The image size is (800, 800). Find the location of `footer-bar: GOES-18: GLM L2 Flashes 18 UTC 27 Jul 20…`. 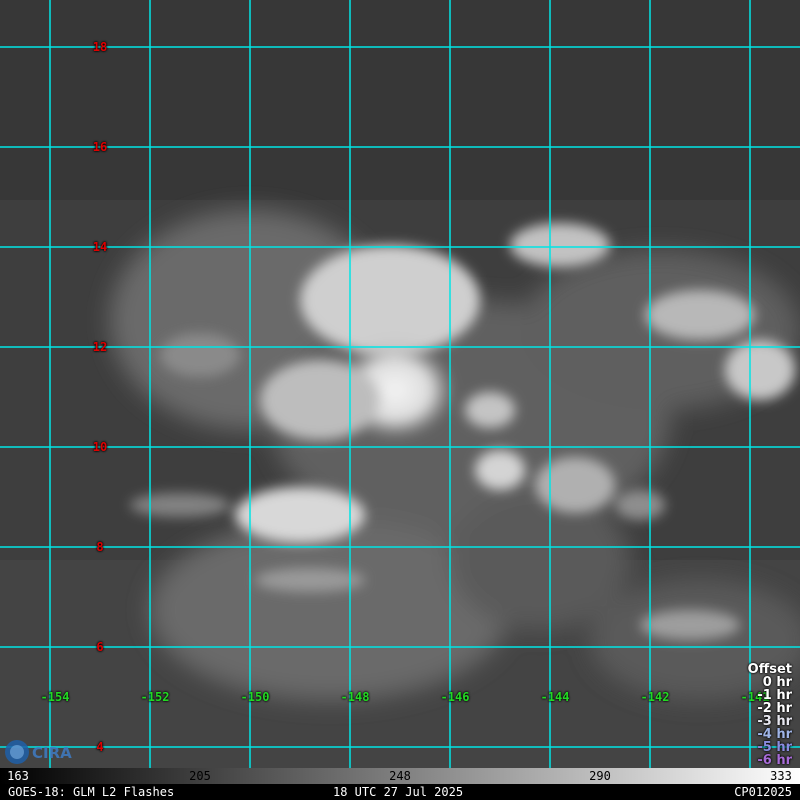

footer-bar: GOES-18: GLM L2 Flashes 18 UTC 27 Jul 20… is located at coordinates (400, 792).